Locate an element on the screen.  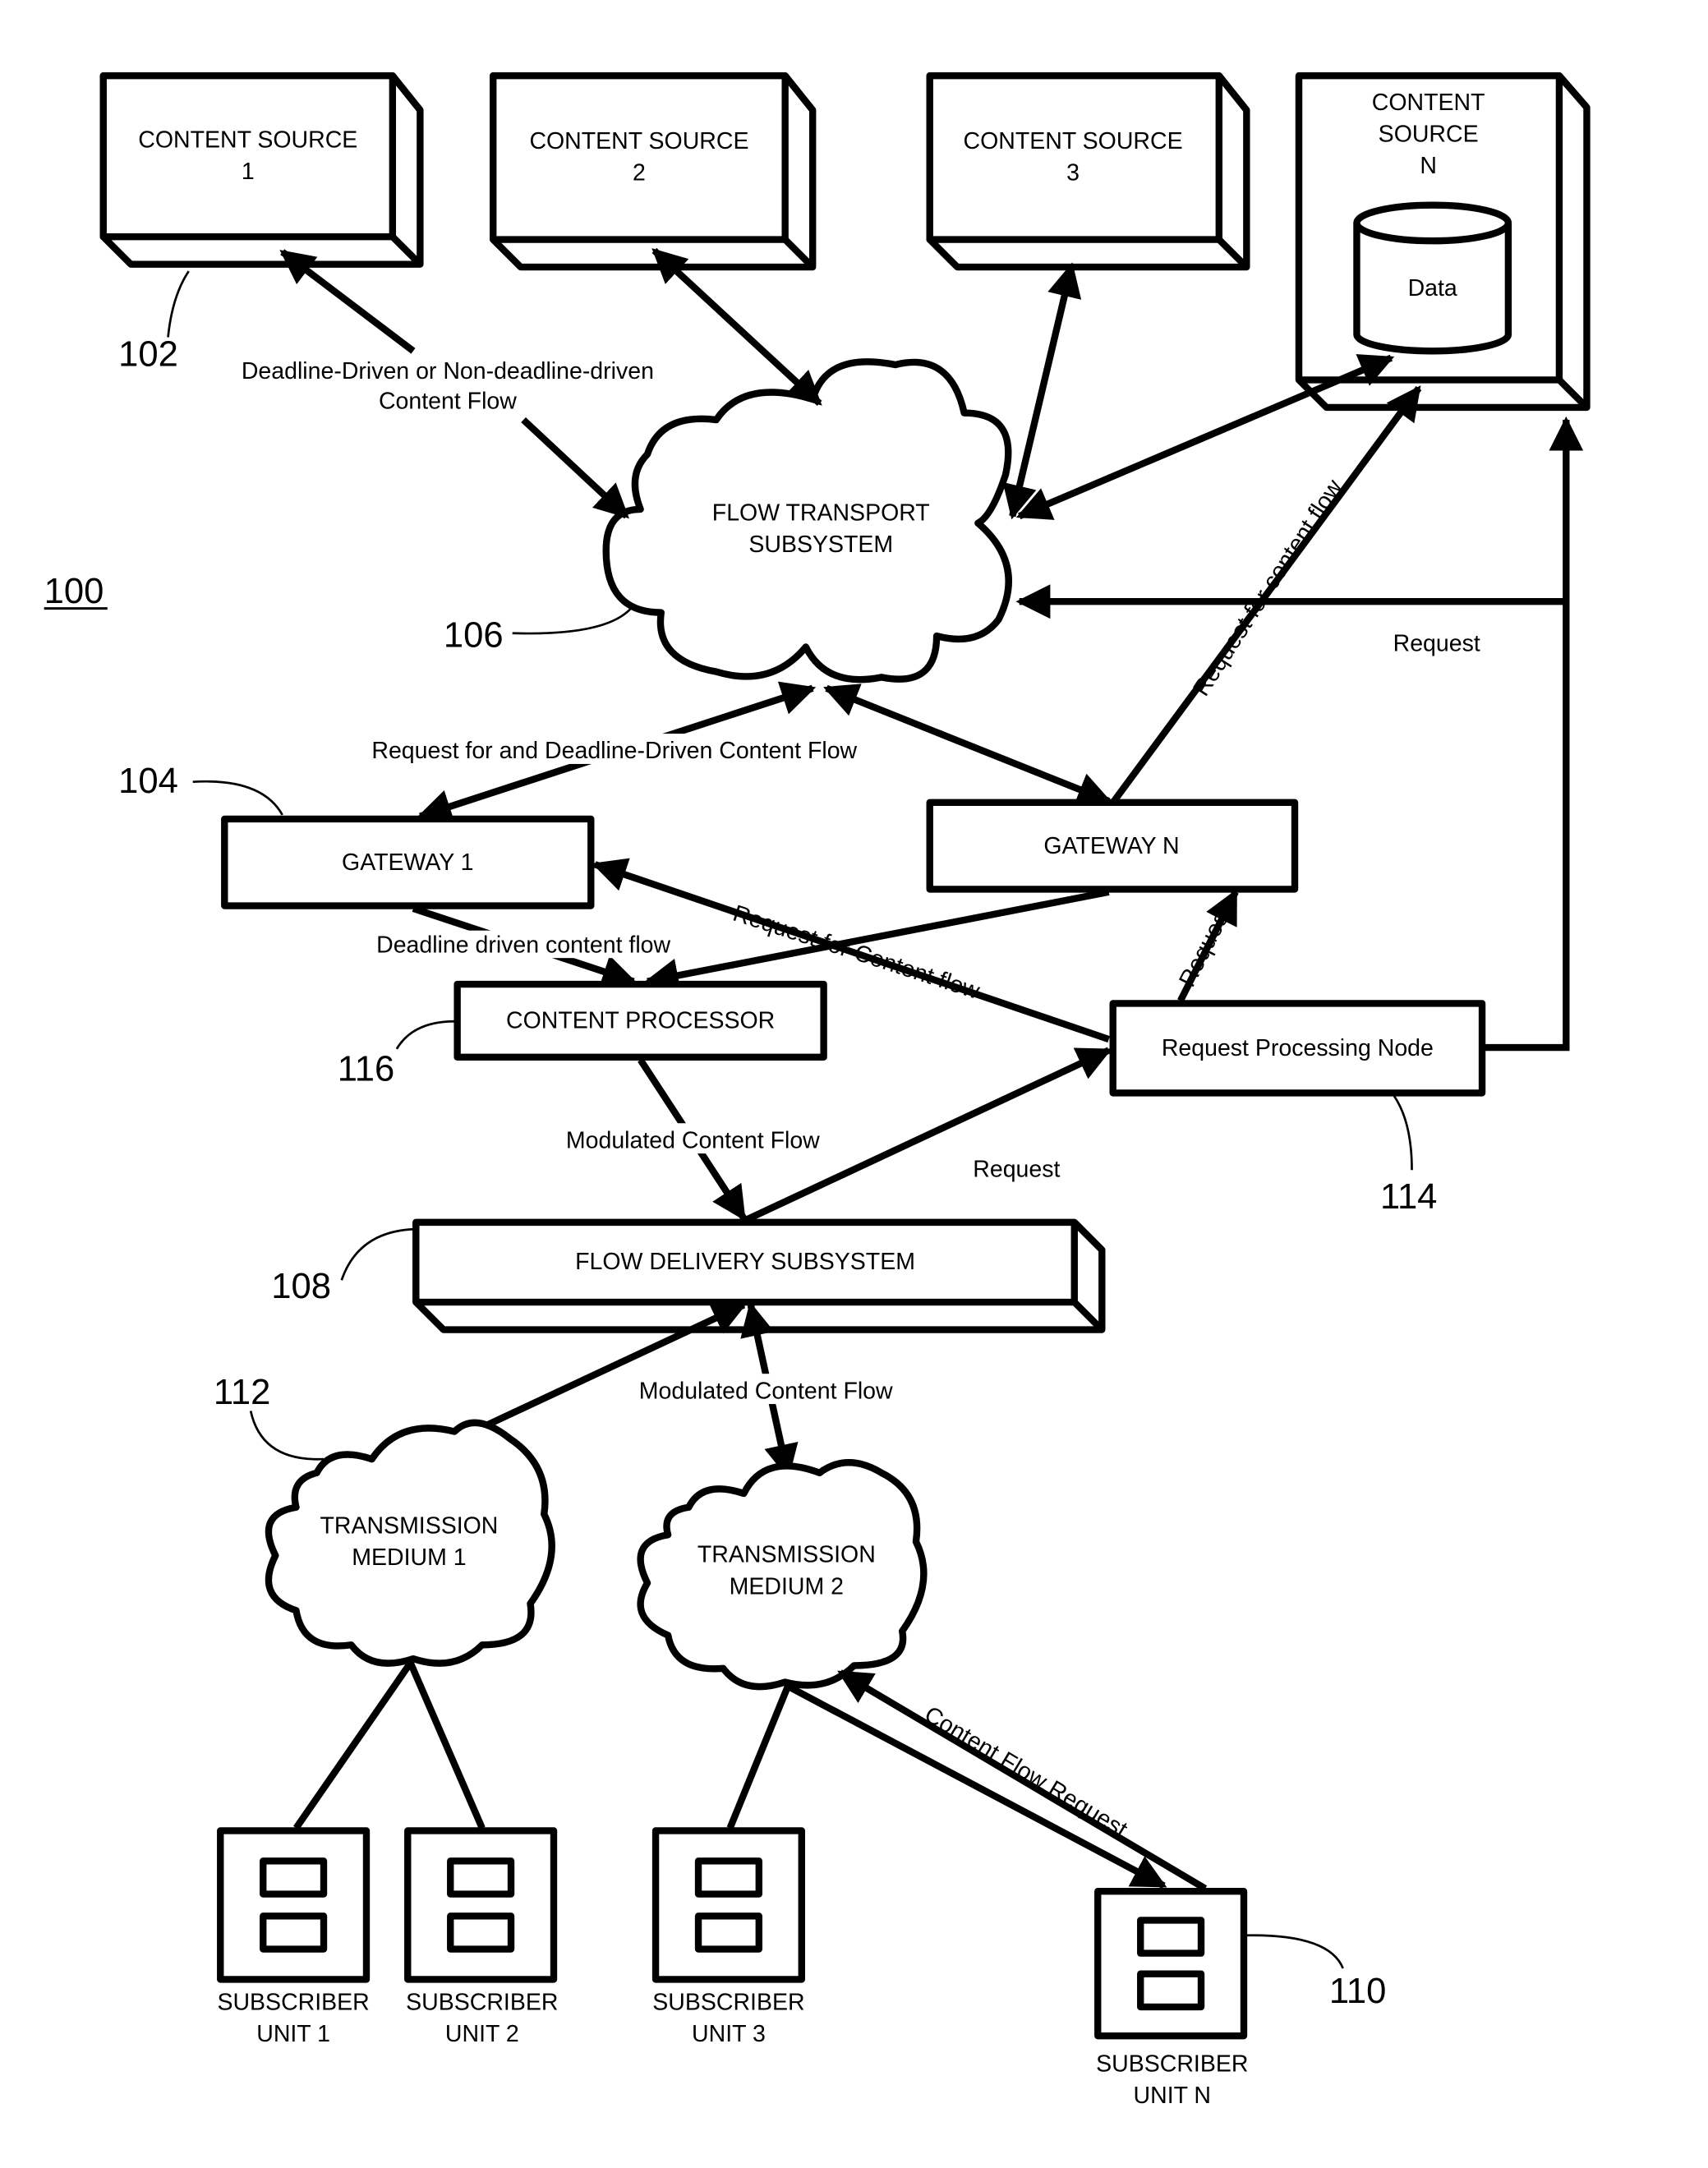
request-processing-node: Request Processing Node is located at coordinates (1297, 1049).